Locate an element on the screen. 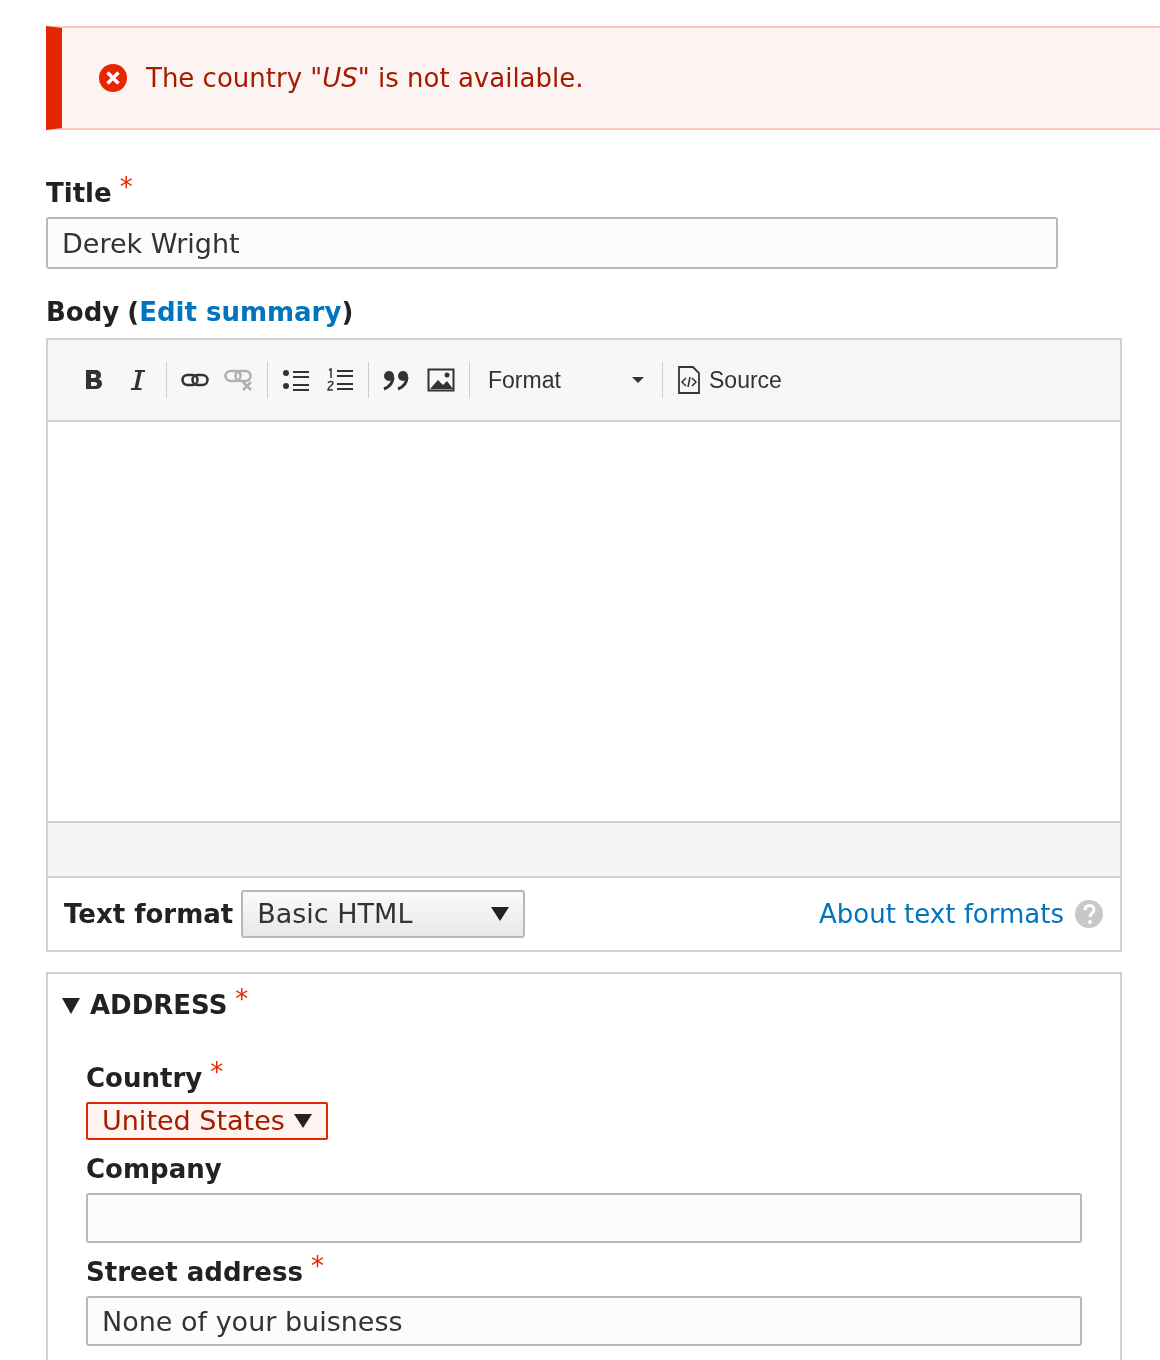  parenthesis: ) is located at coordinates (347, 312).